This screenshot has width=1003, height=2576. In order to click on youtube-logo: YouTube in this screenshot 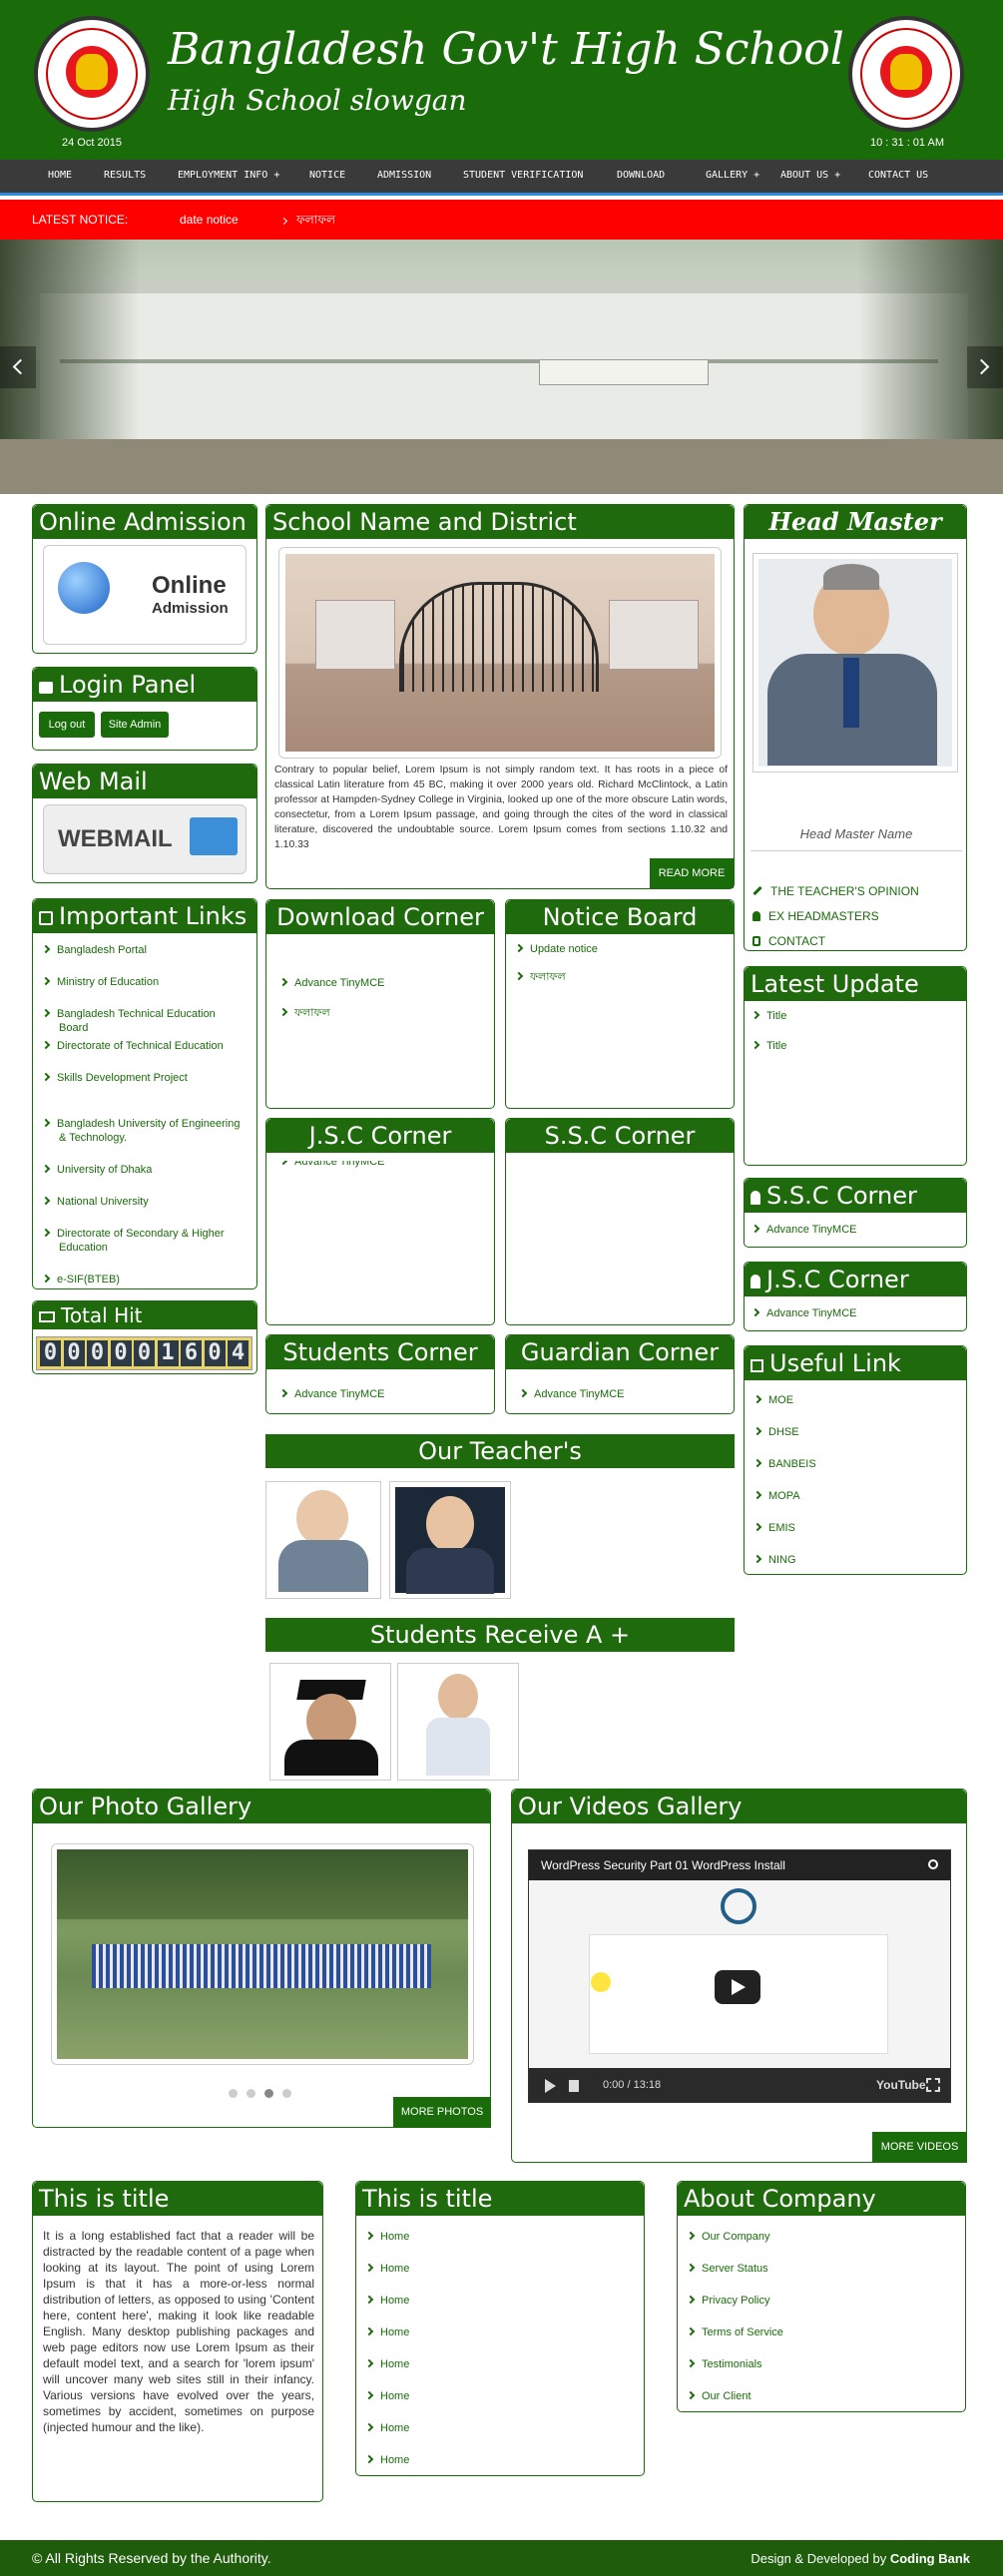, I will do `click(901, 2085)`.